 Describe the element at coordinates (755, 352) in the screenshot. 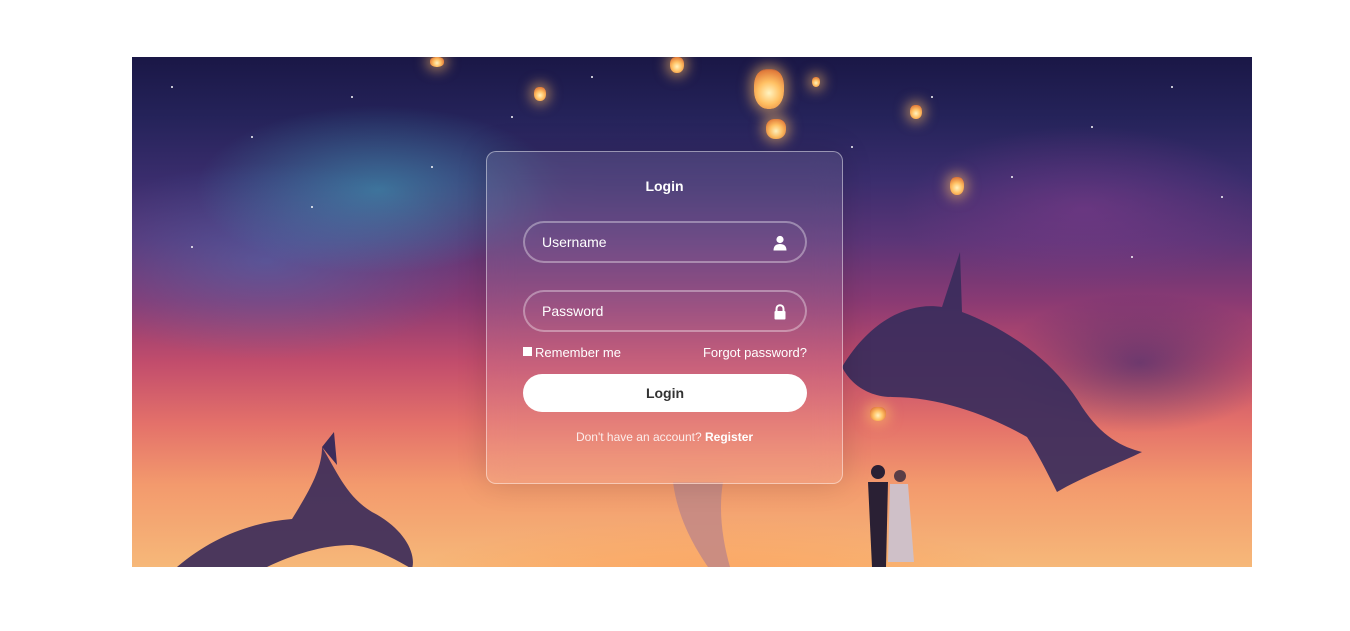

I see `forgot-password-link: Forgot password?` at that location.